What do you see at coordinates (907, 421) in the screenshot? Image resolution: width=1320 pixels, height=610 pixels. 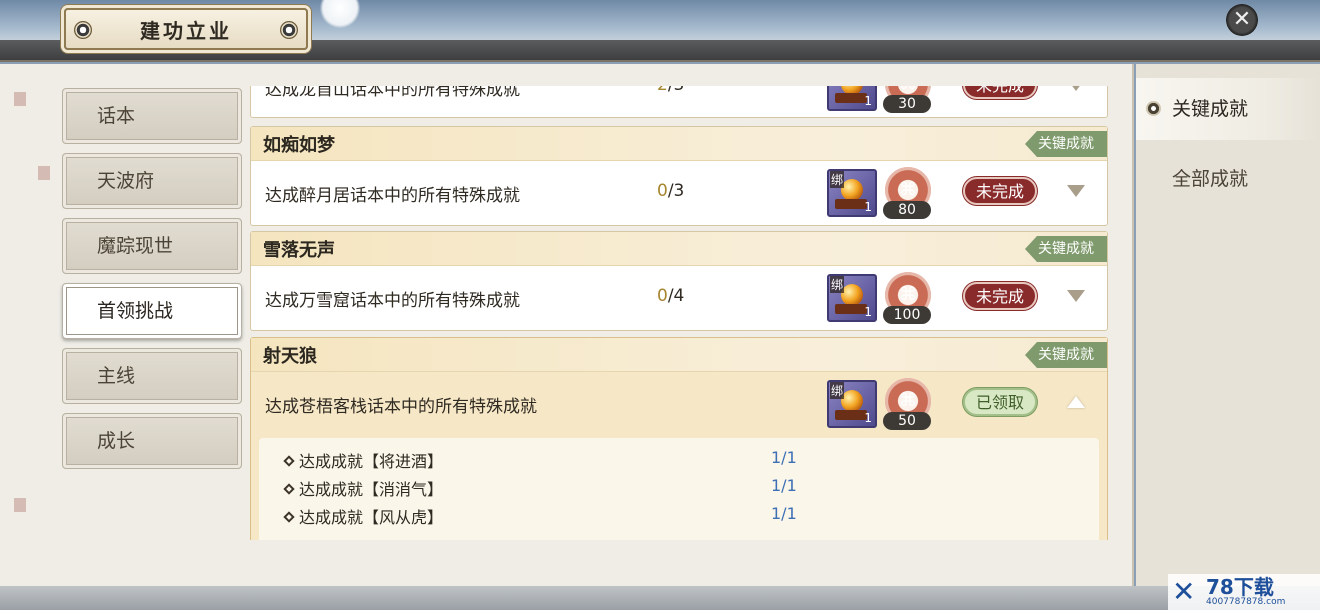 I see `coin-amount: 50` at bounding box center [907, 421].